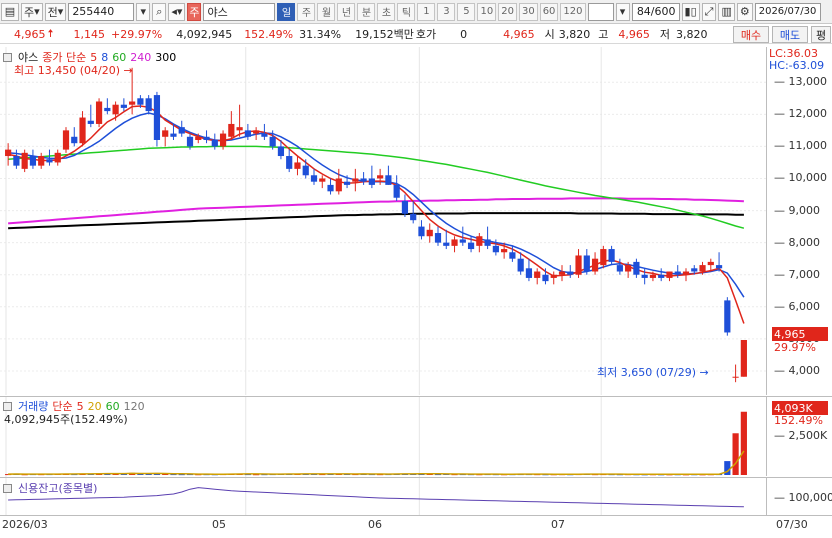  What do you see at coordinates (600, 11) in the screenshot?
I see `custom-period-input` at bounding box center [600, 11].